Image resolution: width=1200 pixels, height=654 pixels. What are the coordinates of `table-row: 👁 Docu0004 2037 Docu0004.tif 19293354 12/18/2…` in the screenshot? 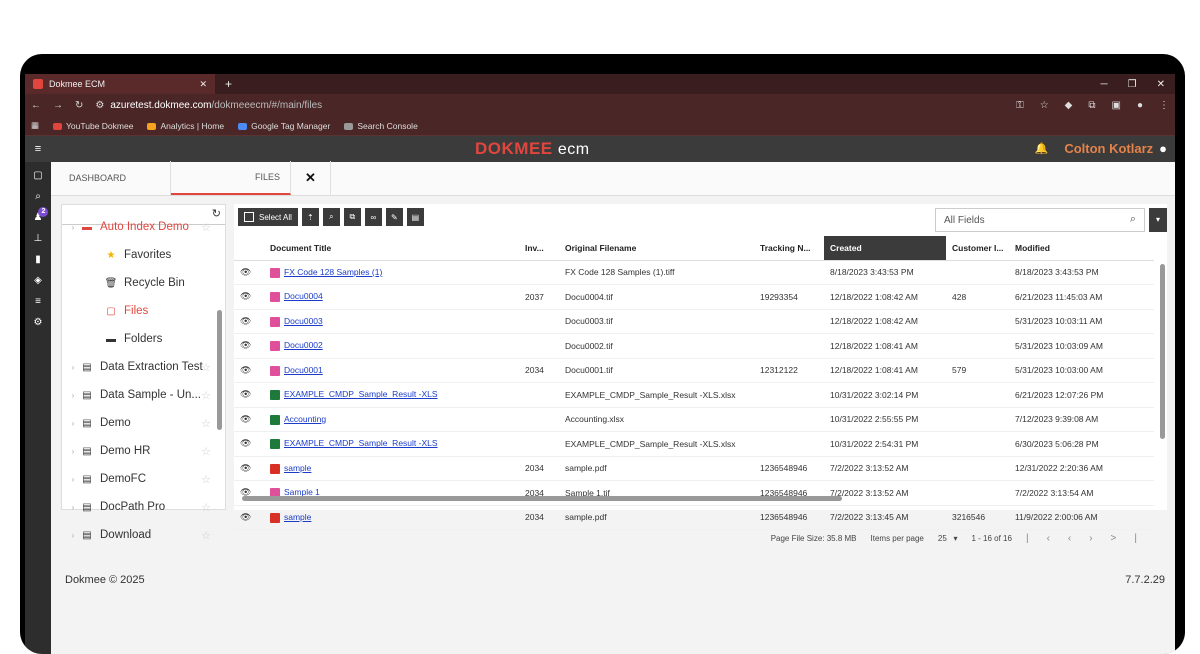 It's located at (694, 297).